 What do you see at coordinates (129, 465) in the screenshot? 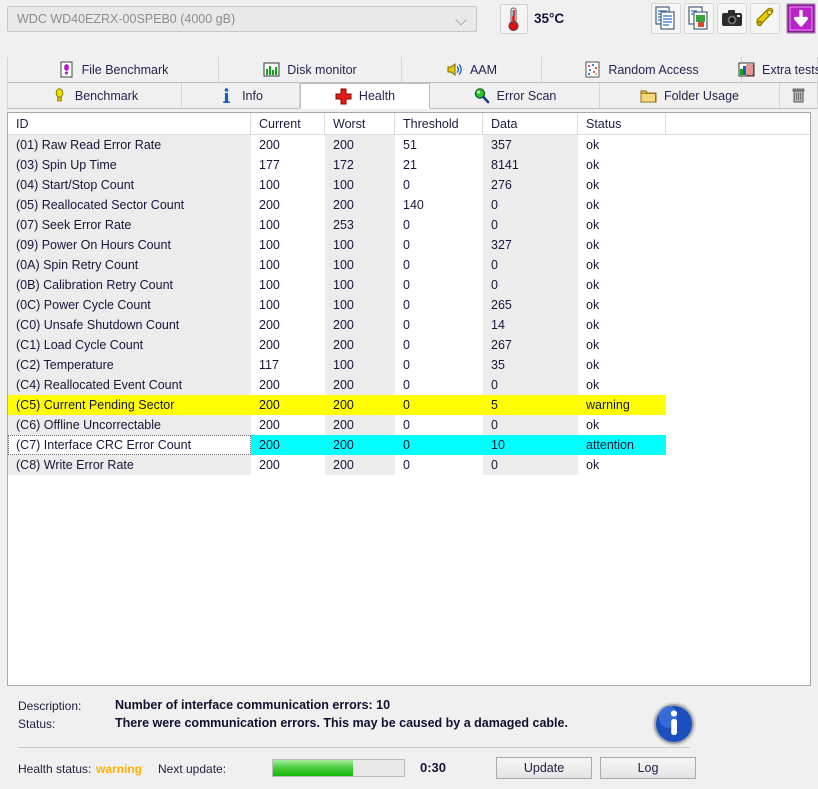
I see `cell-id: (C8) Write Error Rate` at bounding box center [129, 465].